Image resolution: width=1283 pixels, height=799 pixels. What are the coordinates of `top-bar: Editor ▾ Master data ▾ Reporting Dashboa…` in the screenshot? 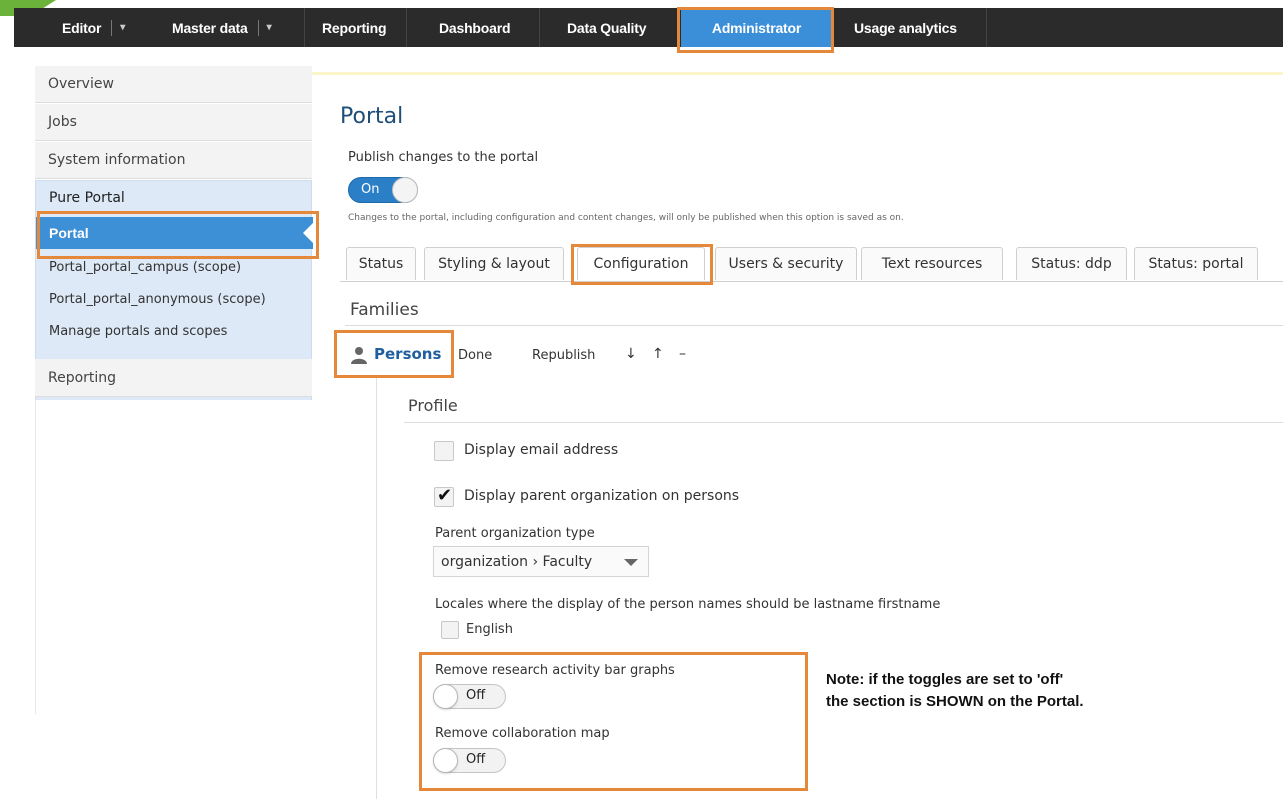 It's located at (641, 26).